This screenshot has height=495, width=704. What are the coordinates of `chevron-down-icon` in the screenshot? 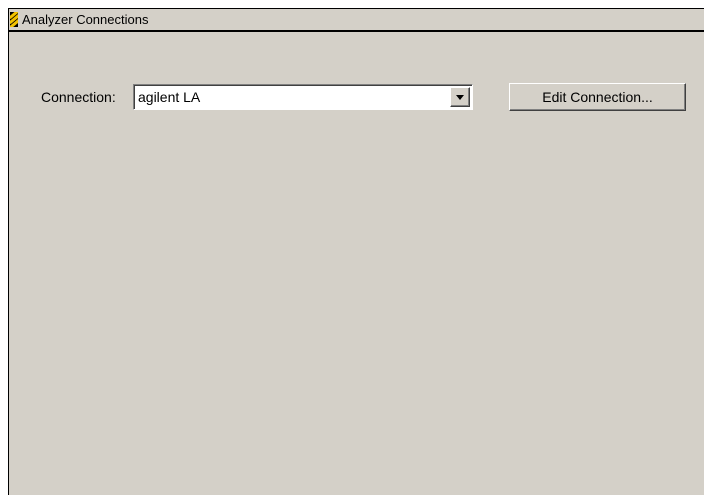 It's located at (460, 97).